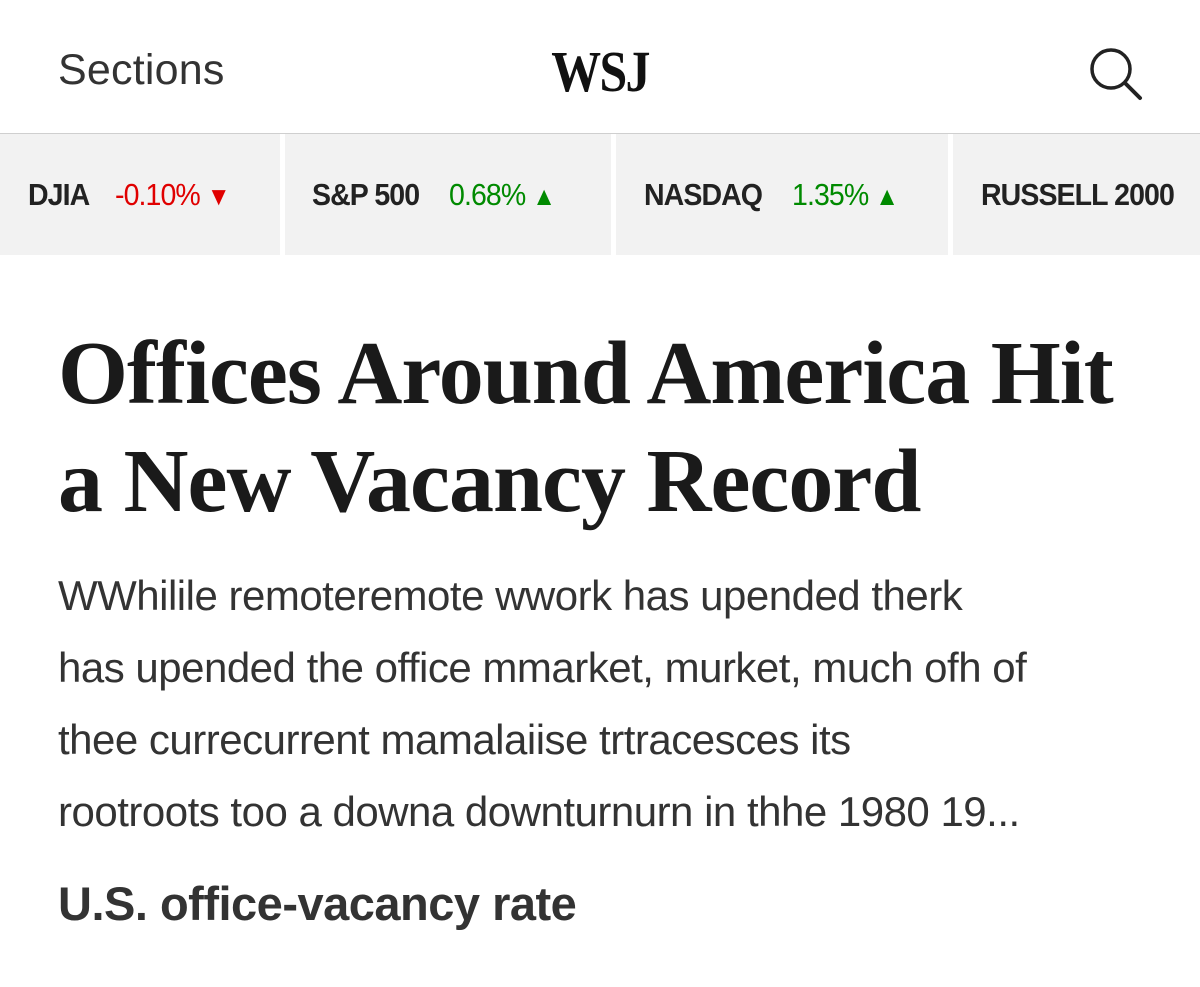  Describe the element at coordinates (157, 194) in the screenshot. I see `ticker-change-value: -0.10%` at that location.